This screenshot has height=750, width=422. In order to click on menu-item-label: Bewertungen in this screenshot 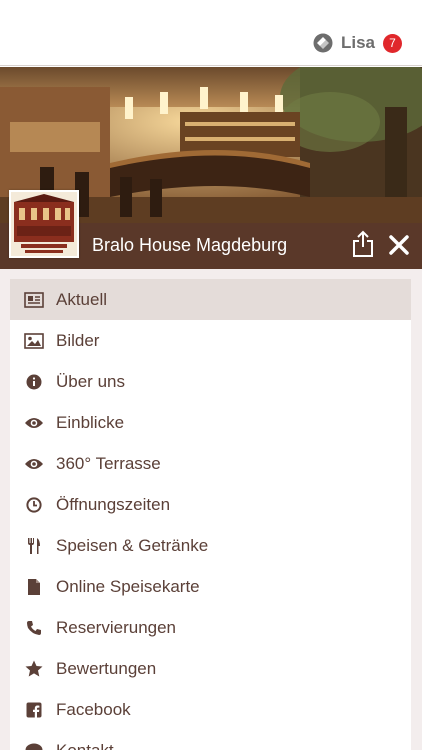, I will do `click(106, 668)`.